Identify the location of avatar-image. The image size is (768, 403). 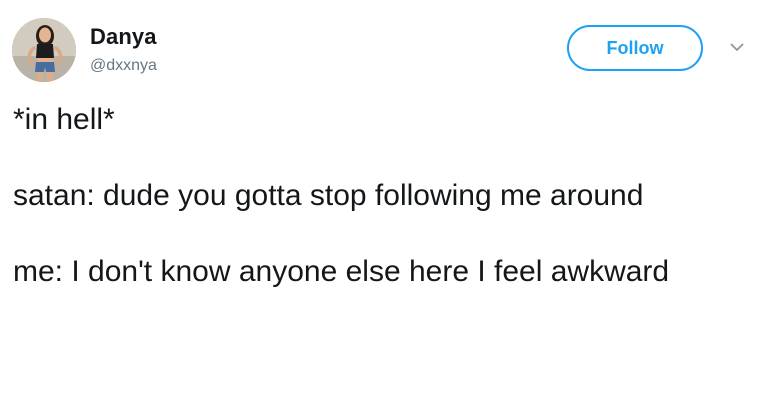
(44, 50).